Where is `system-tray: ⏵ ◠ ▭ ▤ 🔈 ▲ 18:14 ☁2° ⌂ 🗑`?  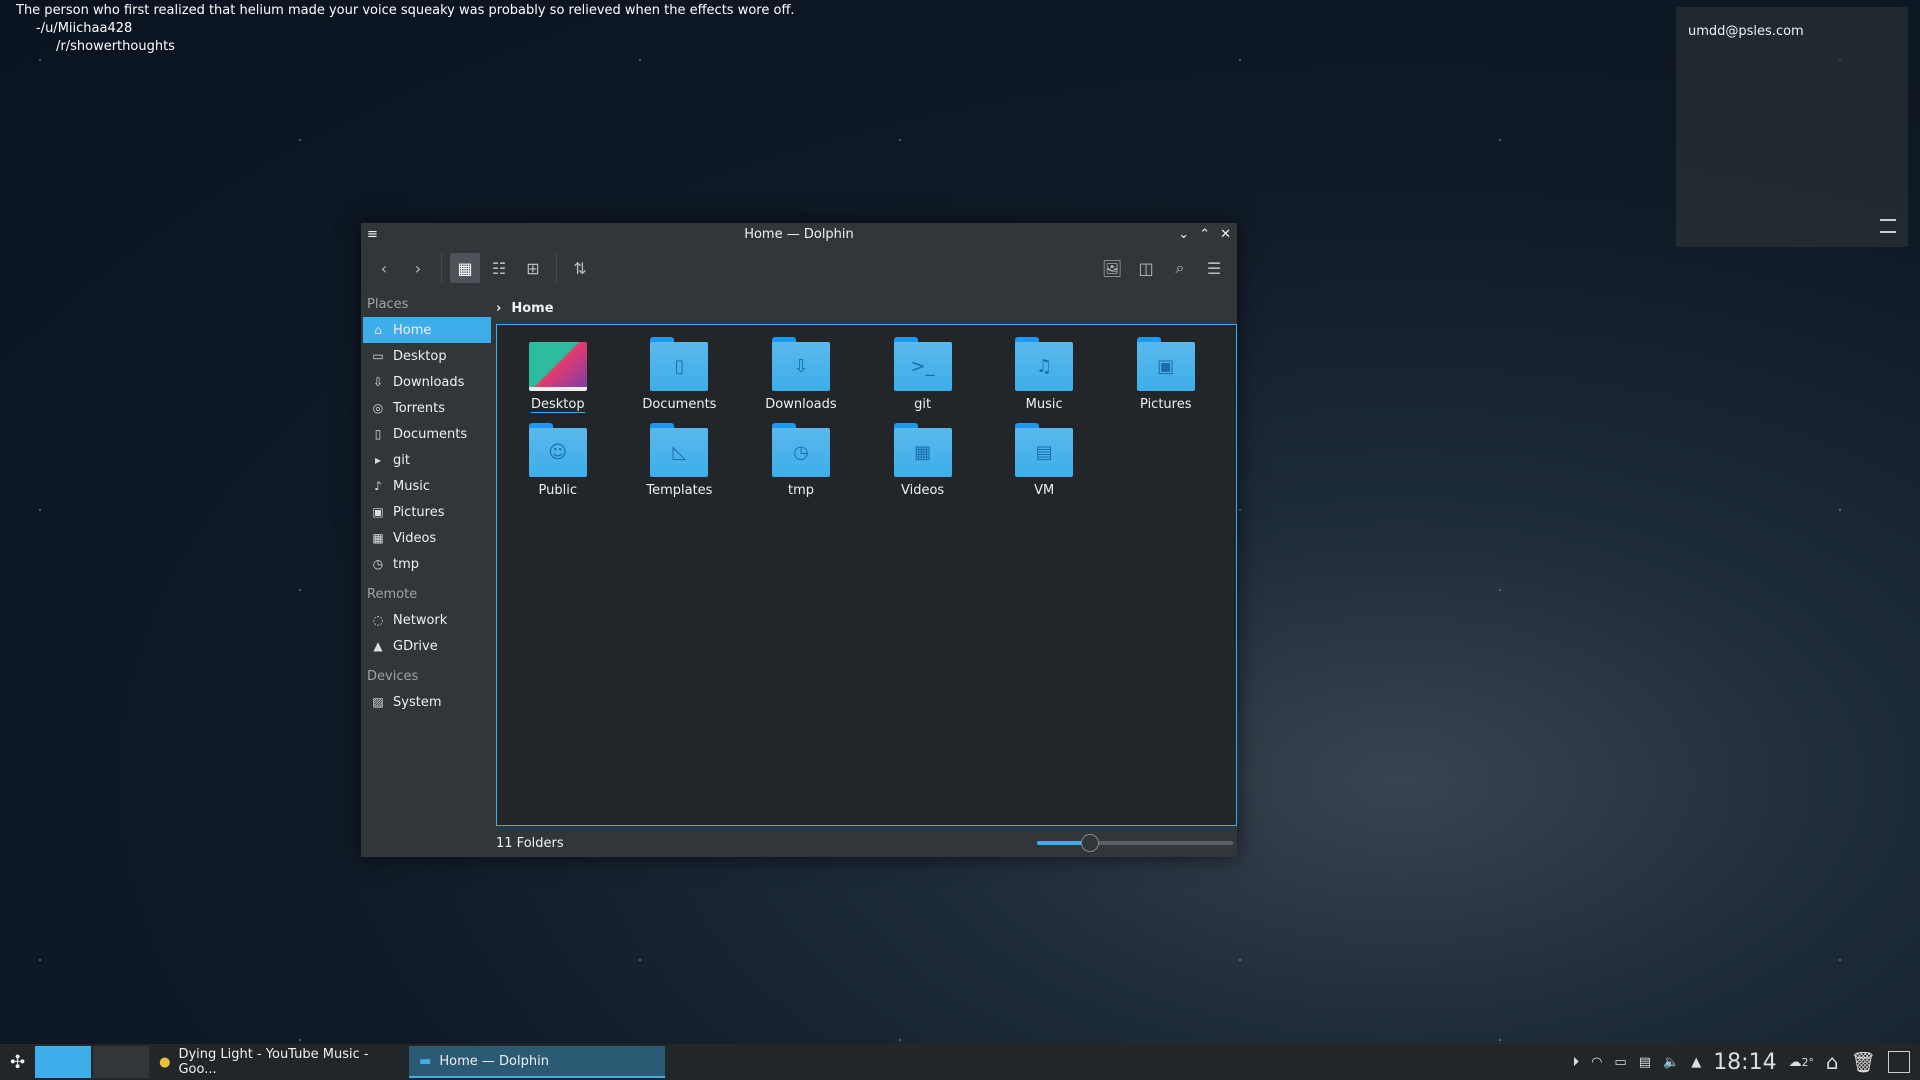 system-tray: ⏵ ◠ ▭ ▤ 🔈 ▲ 18:14 ☁2° ⌂ 🗑 is located at coordinates (1746, 1062).